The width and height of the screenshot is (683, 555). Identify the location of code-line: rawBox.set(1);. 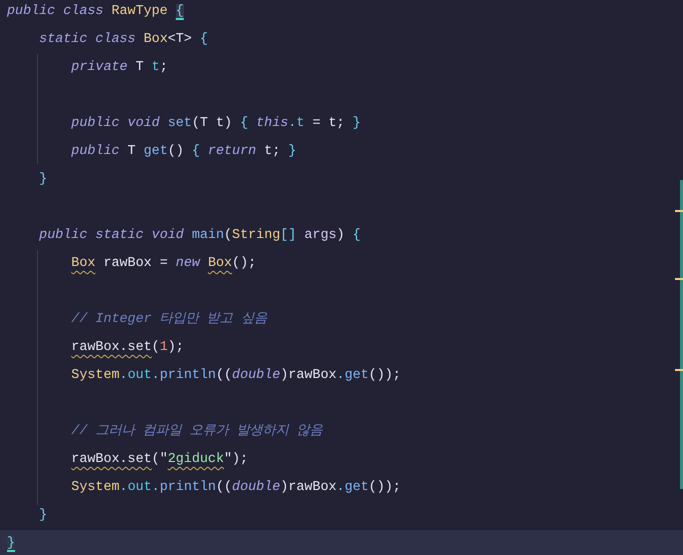
(127, 348).